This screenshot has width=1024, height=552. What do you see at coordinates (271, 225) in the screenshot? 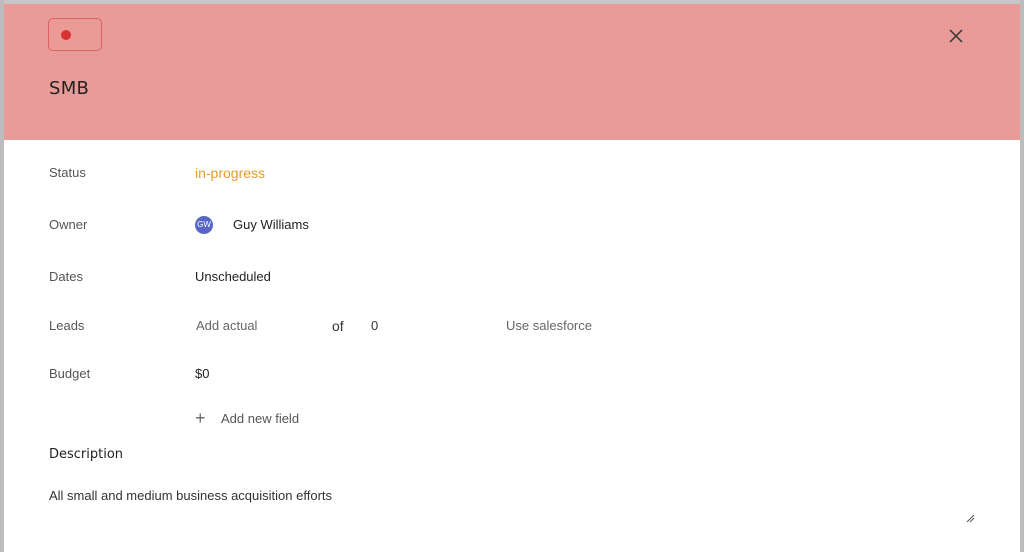
I see `owner-name: Guy Williams` at bounding box center [271, 225].